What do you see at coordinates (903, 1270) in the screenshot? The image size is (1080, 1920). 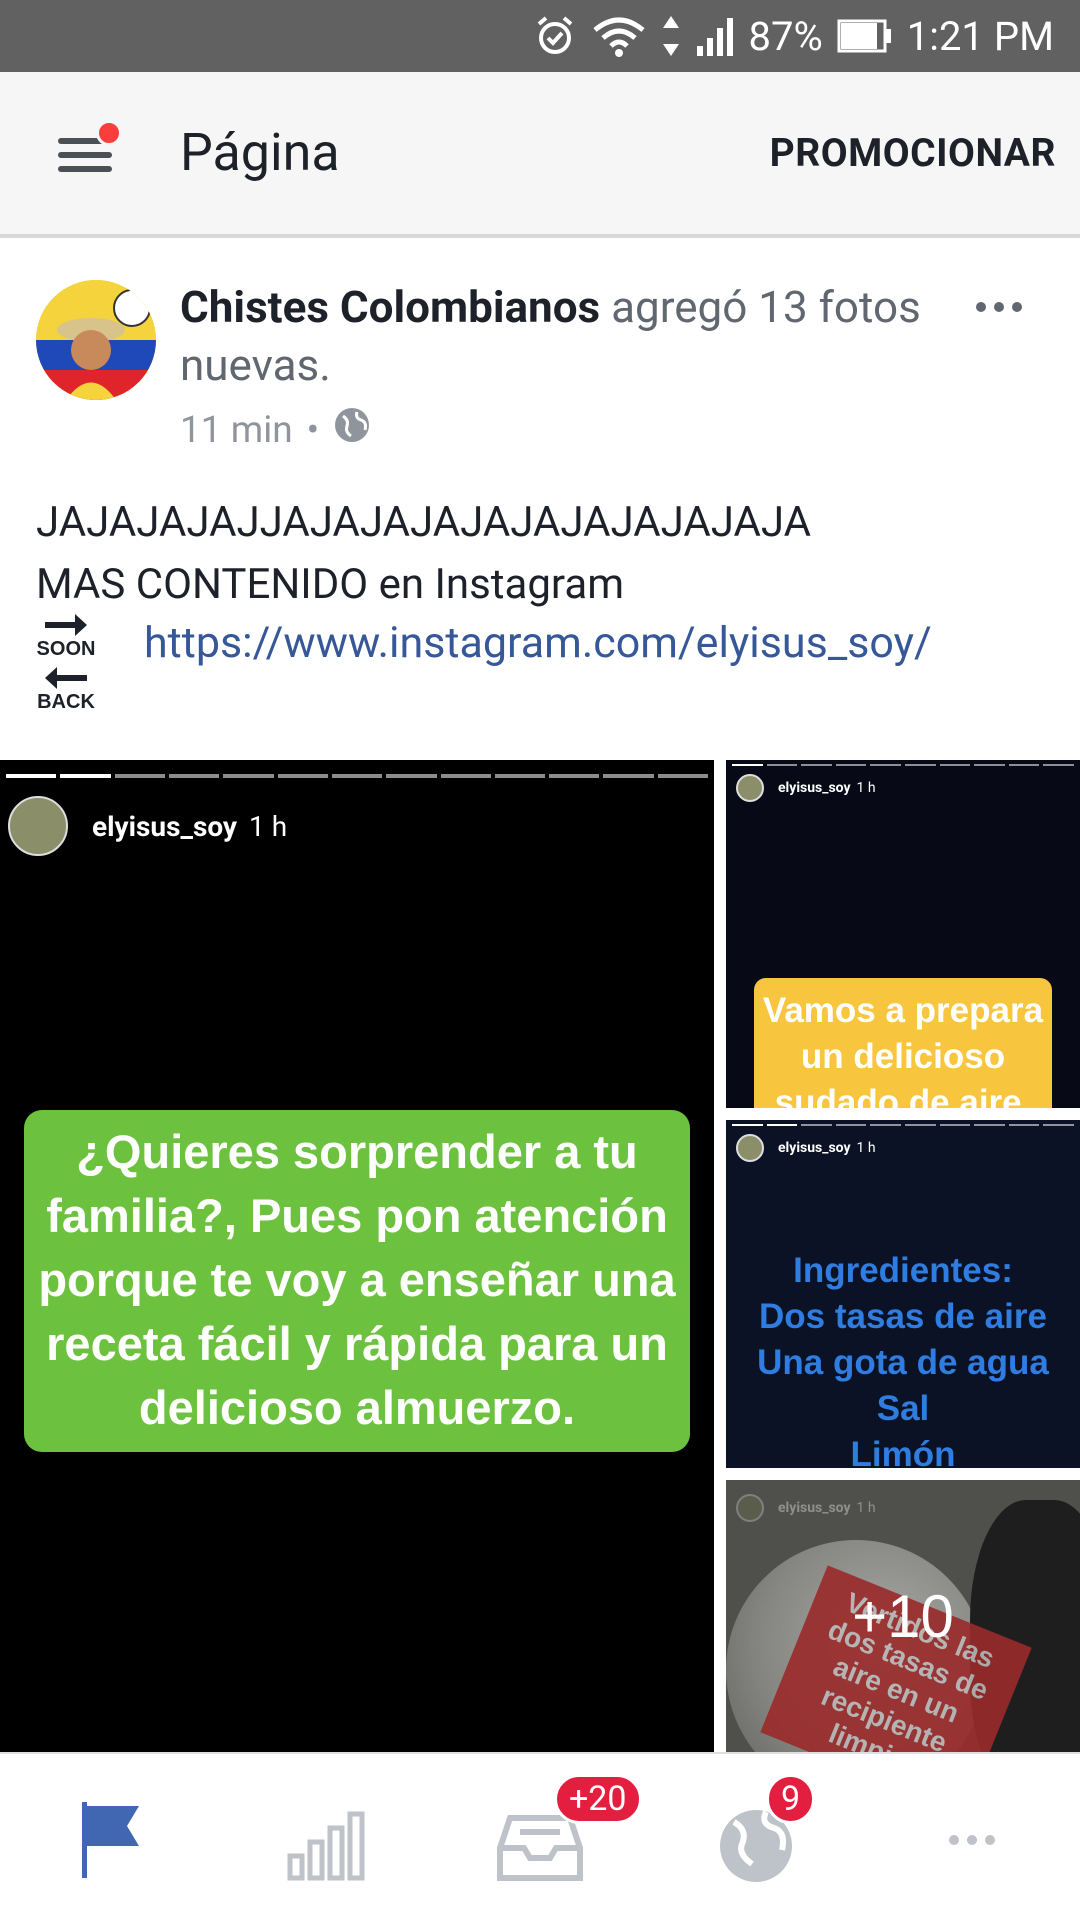 I see `caption-line: Ingredientes:` at bounding box center [903, 1270].